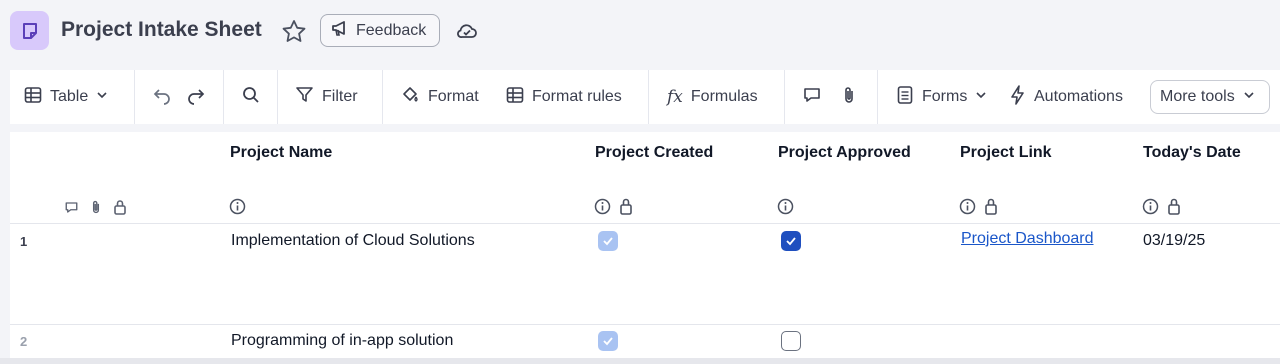 The height and width of the screenshot is (364, 1280). I want to click on undo-icon, so click(162, 97).